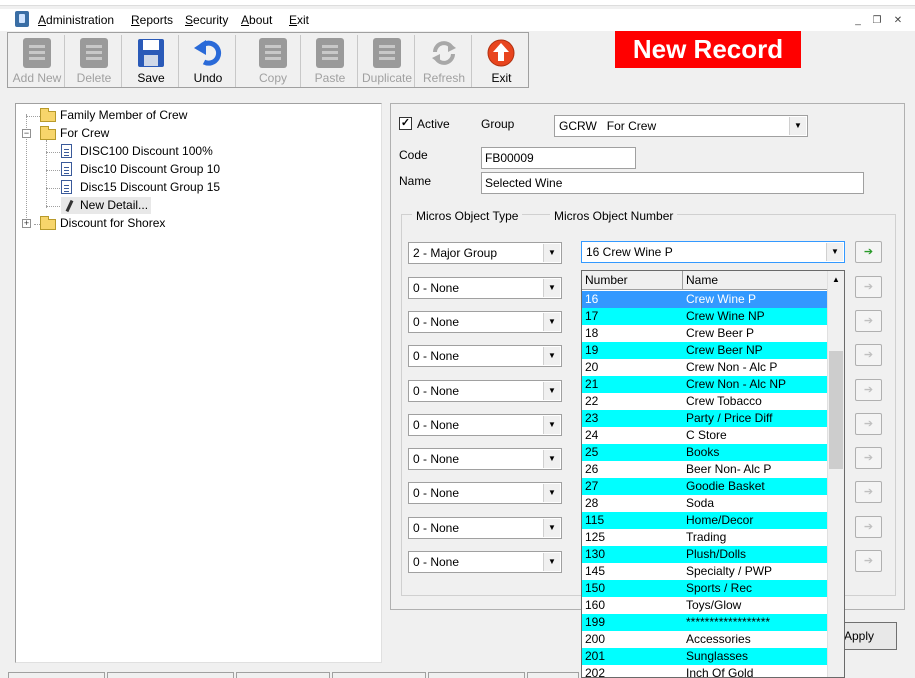 This screenshot has height=678, width=915. What do you see at coordinates (485, 425) in the screenshot?
I see `micros-type-select-6: 0 - None ▼` at bounding box center [485, 425].